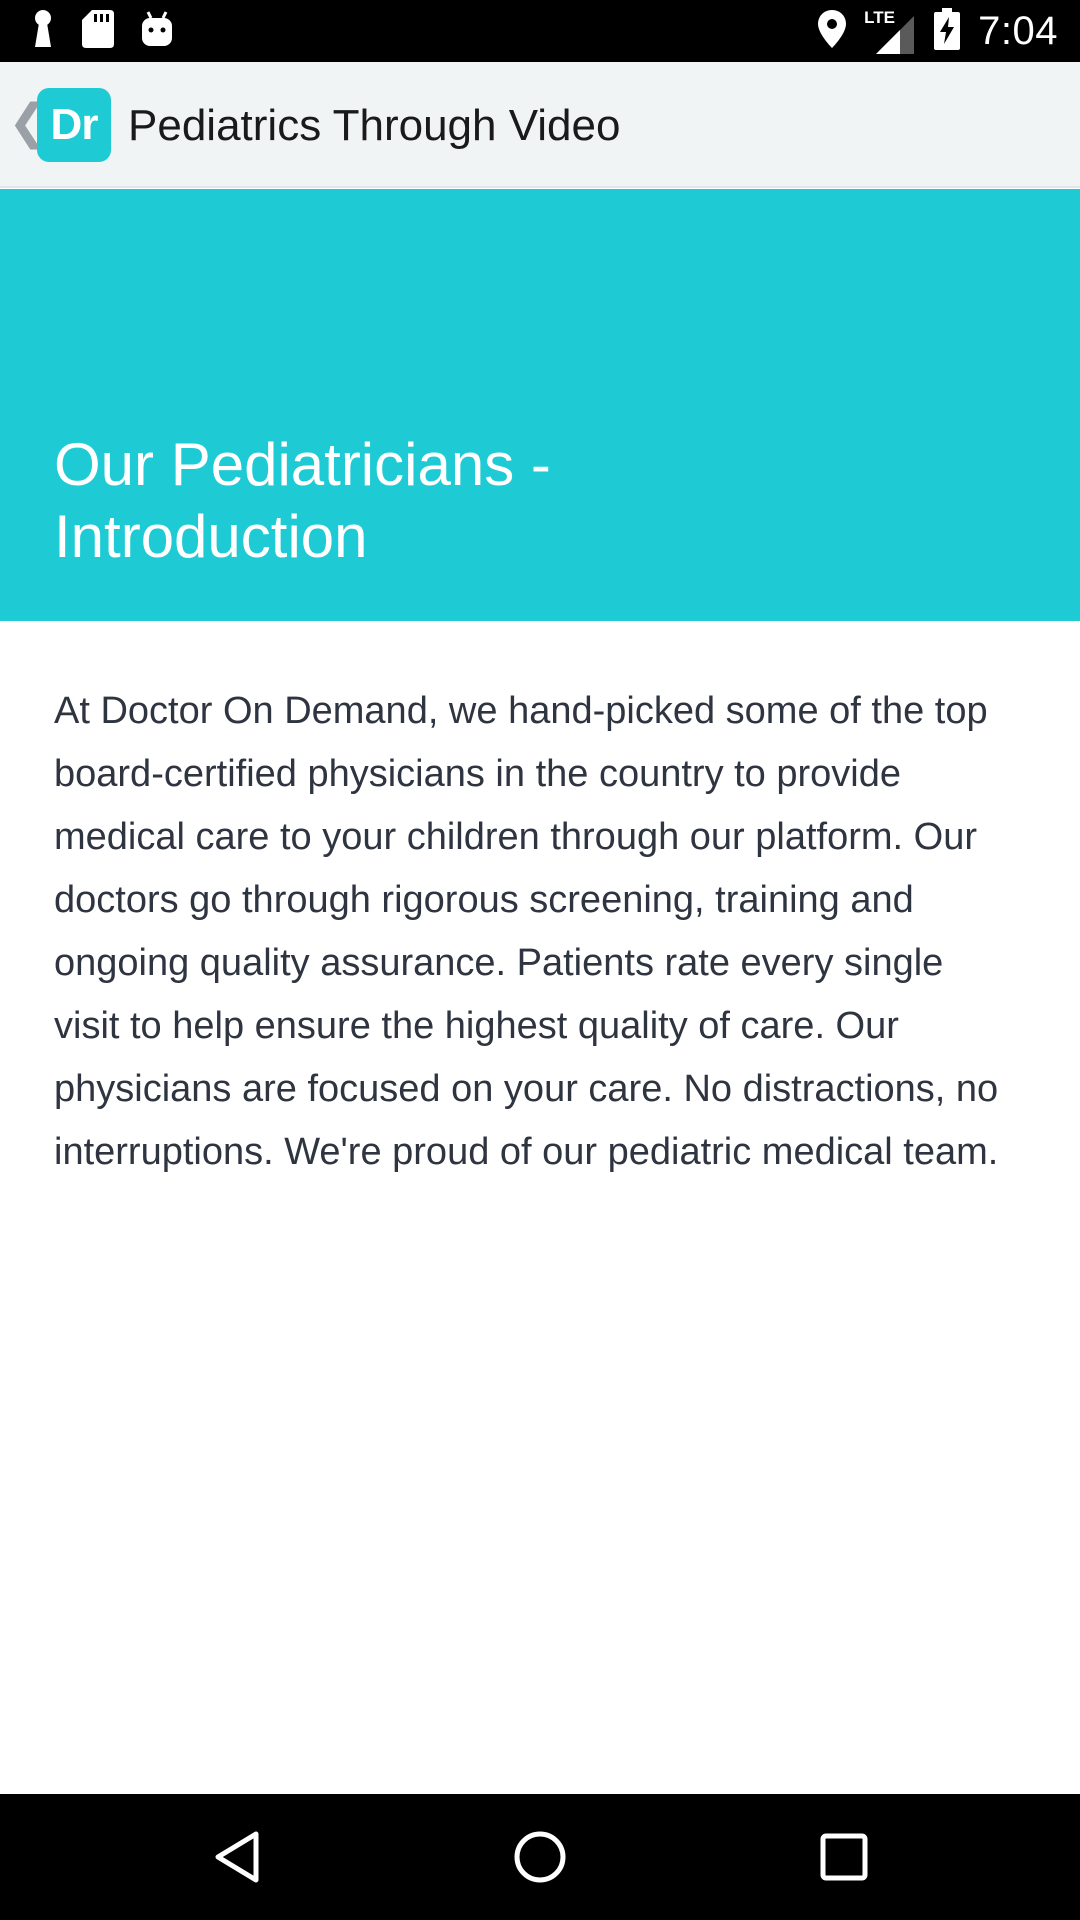 The image size is (1080, 1920). Describe the element at coordinates (302, 500) in the screenshot. I see `hero-title: Our Pediatricians - Introduction` at that location.